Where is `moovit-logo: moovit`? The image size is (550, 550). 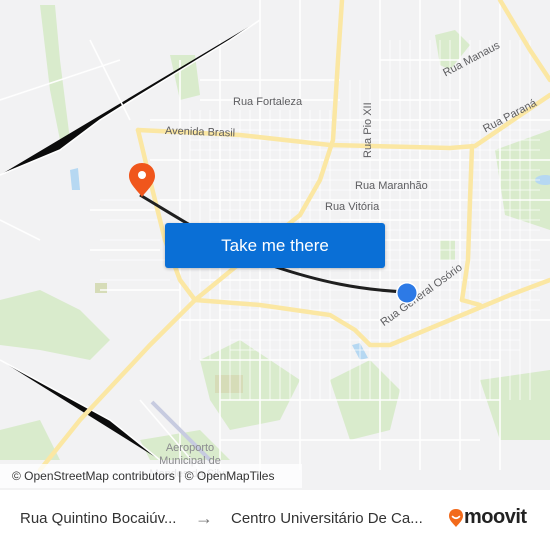 moovit-logo: moovit is located at coordinates (487, 517).